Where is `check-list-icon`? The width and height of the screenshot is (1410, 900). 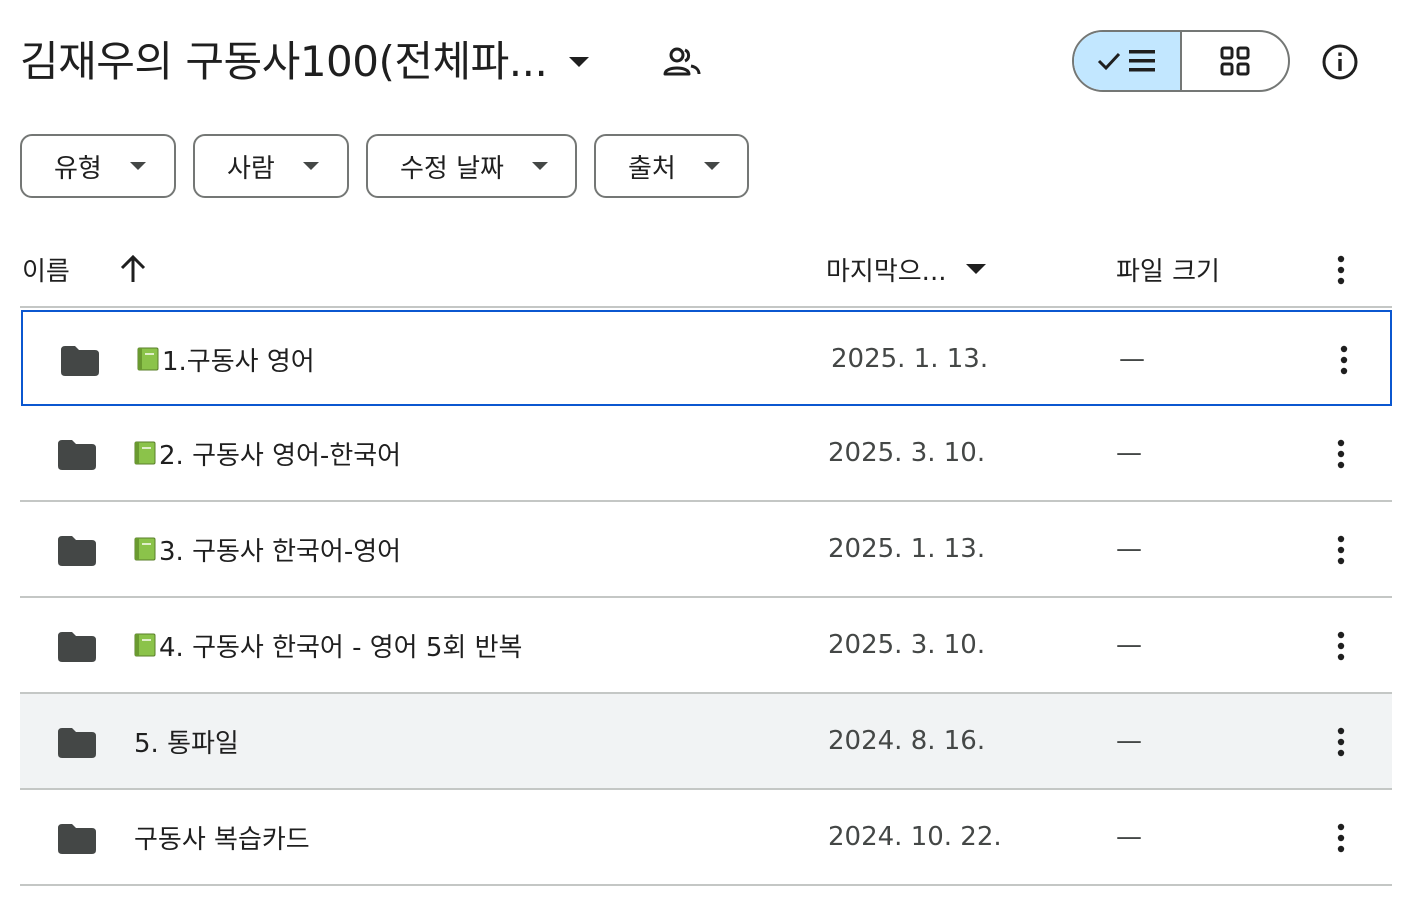 check-list-icon is located at coordinates (1126, 61).